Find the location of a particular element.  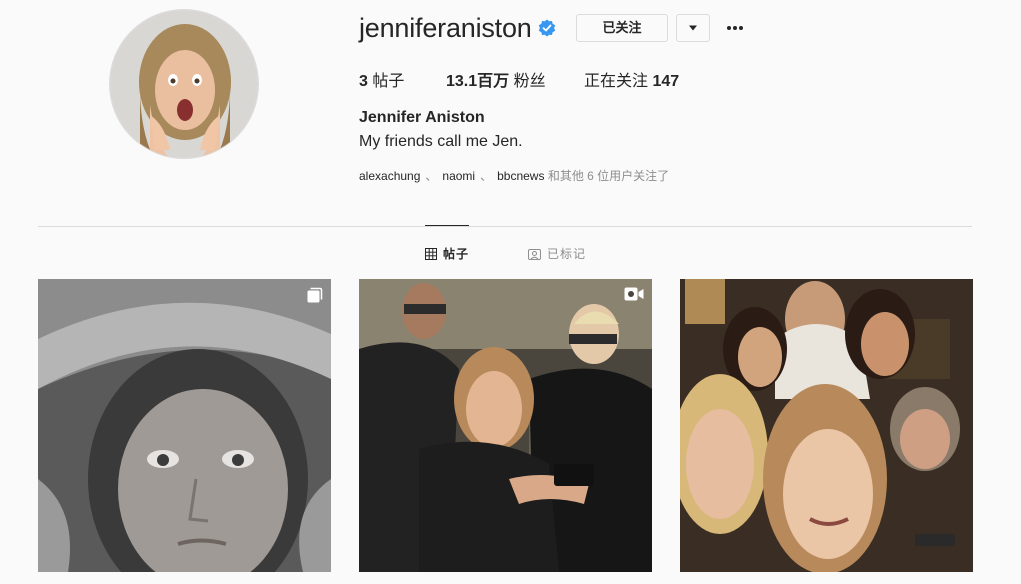

posts-stat: 3 帖子 is located at coordinates (381, 79).